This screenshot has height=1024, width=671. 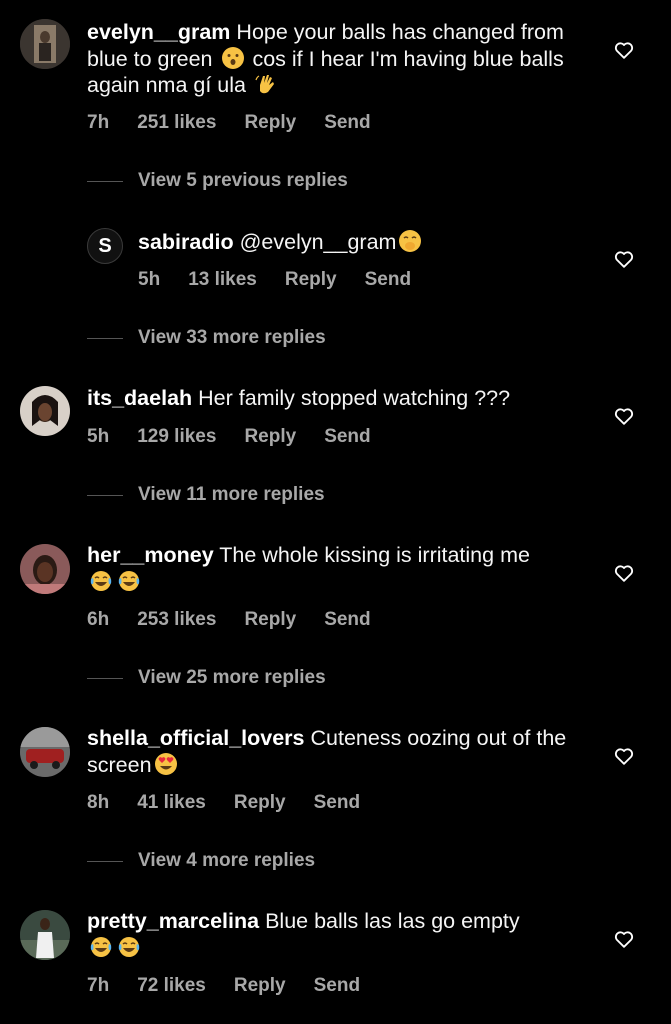 I want to click on face-with-hand-over-mouth-emoji, so click(x=410, y=241).